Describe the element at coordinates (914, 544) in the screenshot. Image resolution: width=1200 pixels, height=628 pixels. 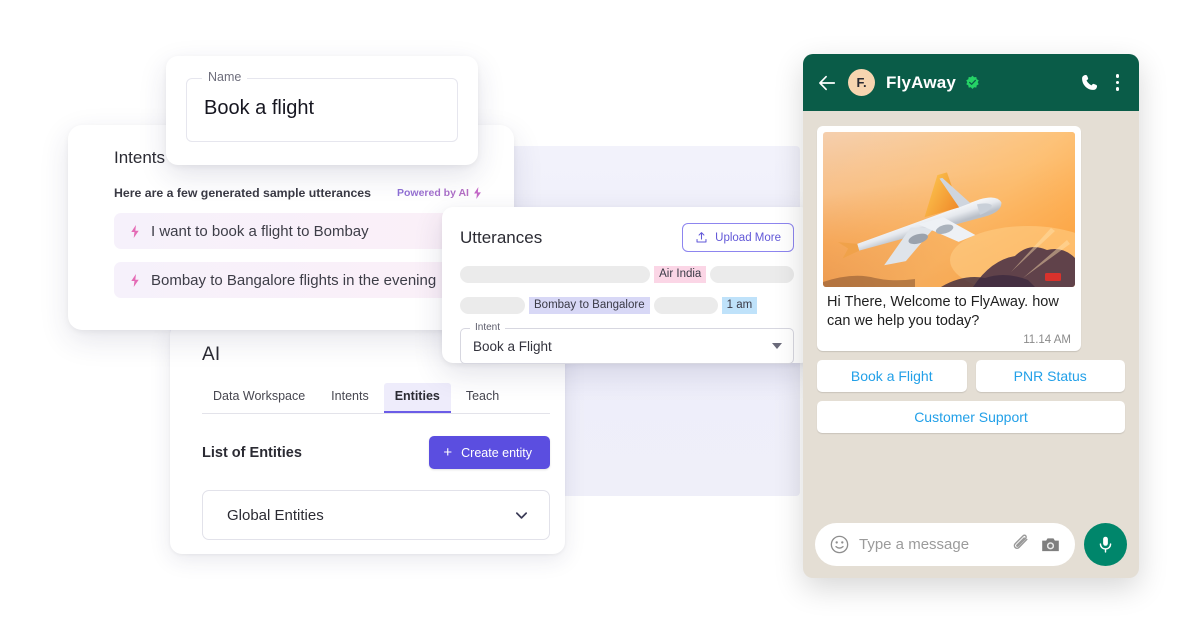
I see `message-input-placeholder: Type a message` at that location.